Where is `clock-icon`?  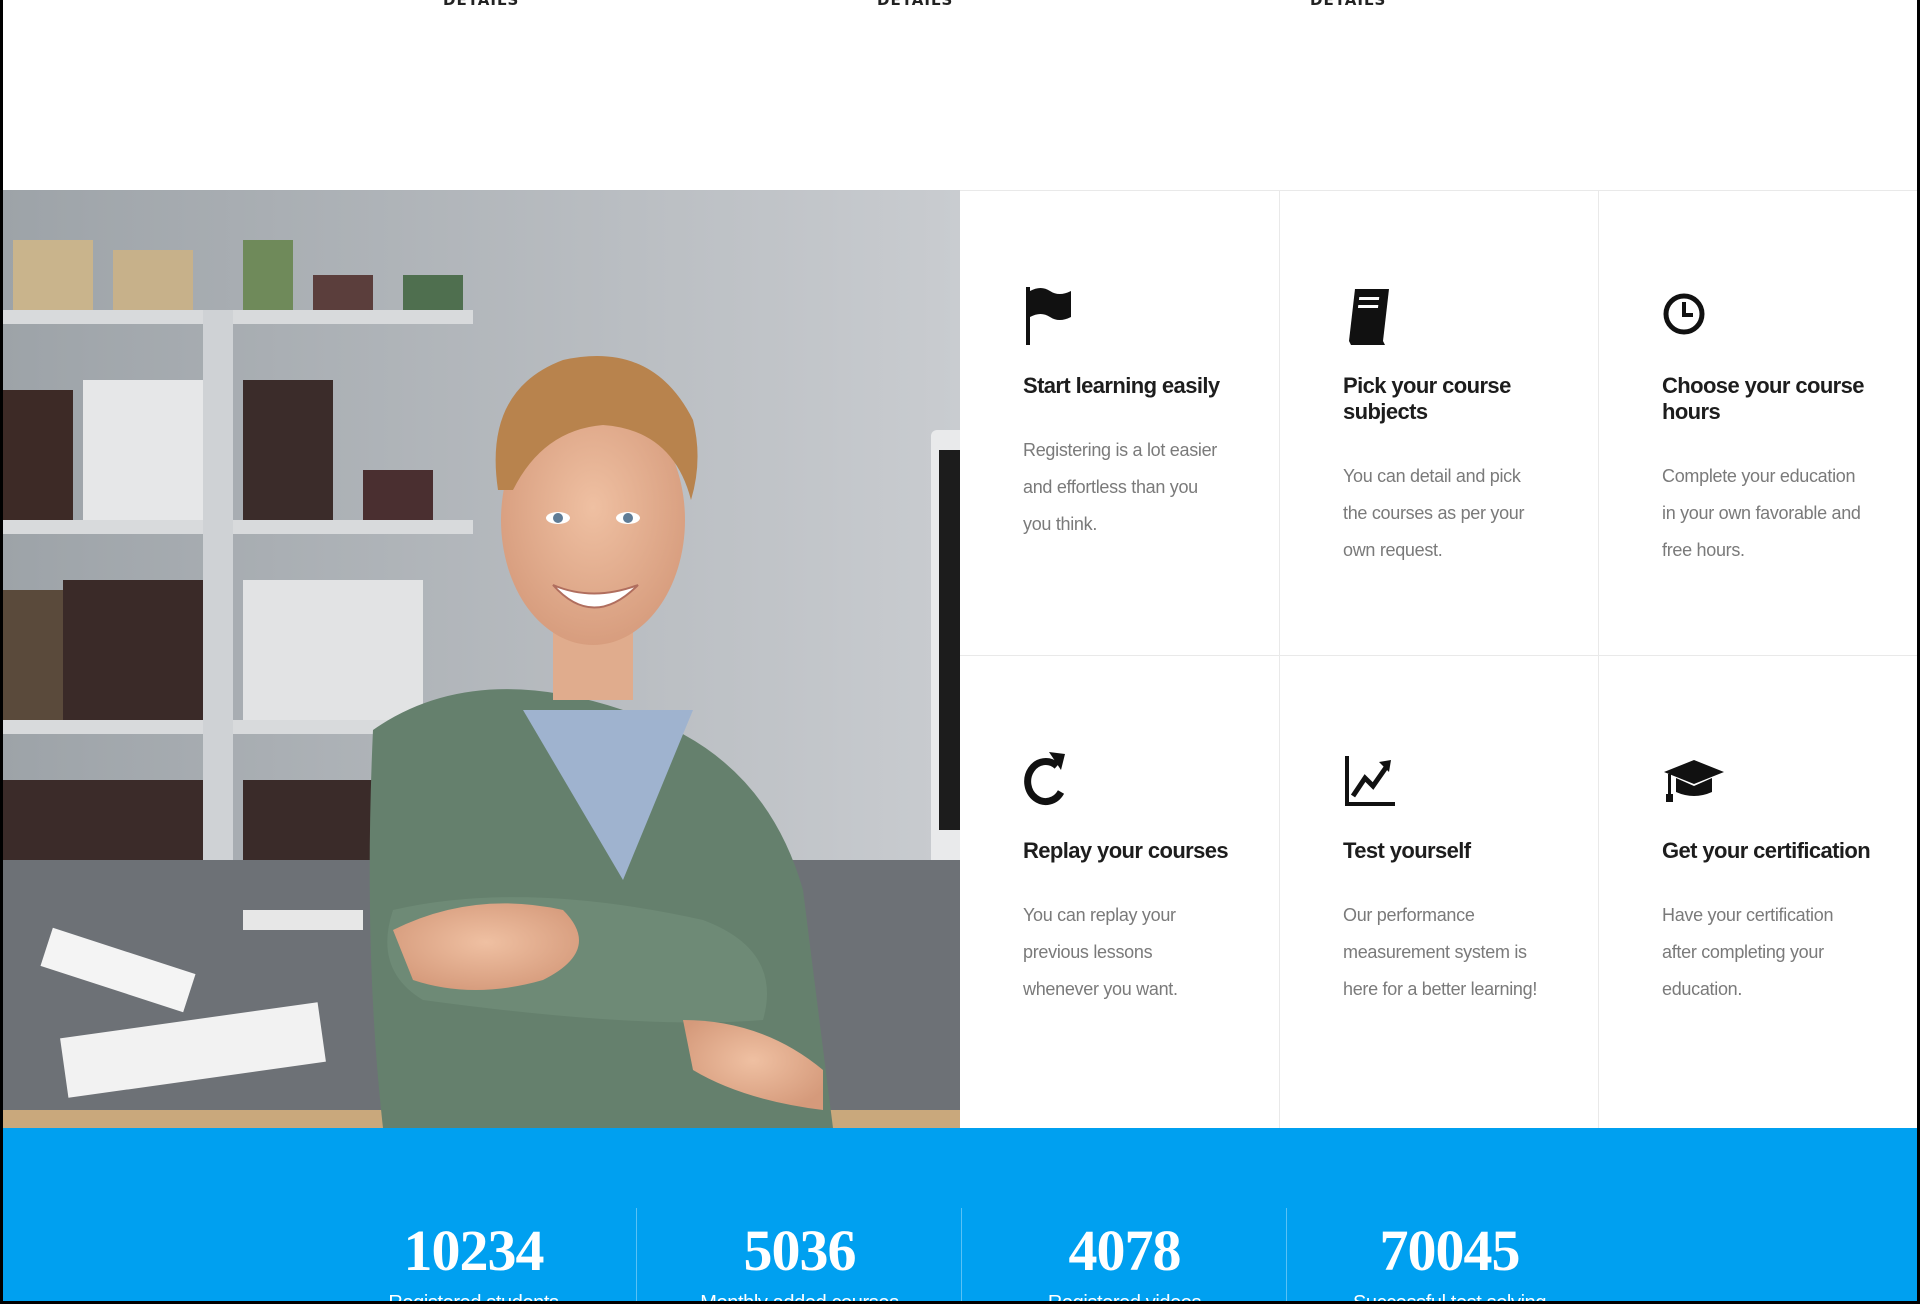
clock-icon is located at coordinates (1684, 314).